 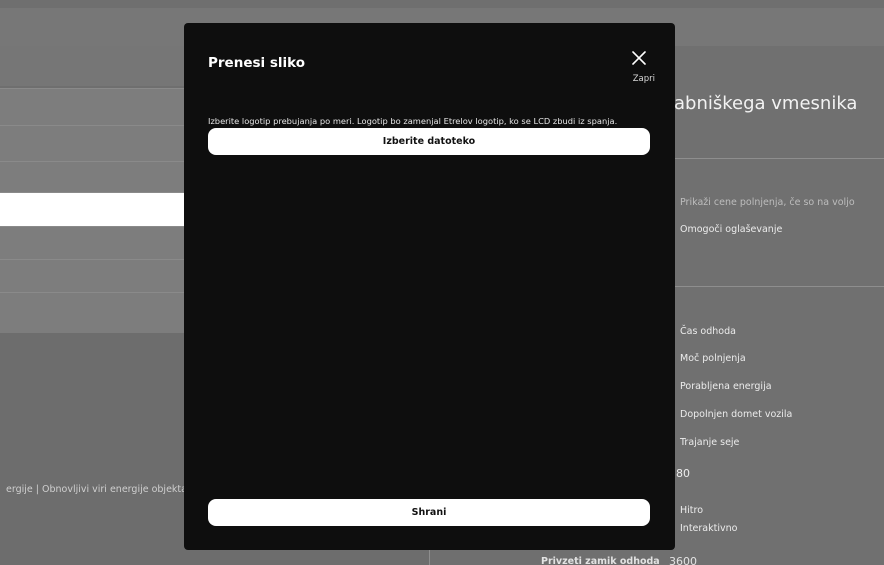 I want to click on sidebar-header, so click(x=92, y=66).